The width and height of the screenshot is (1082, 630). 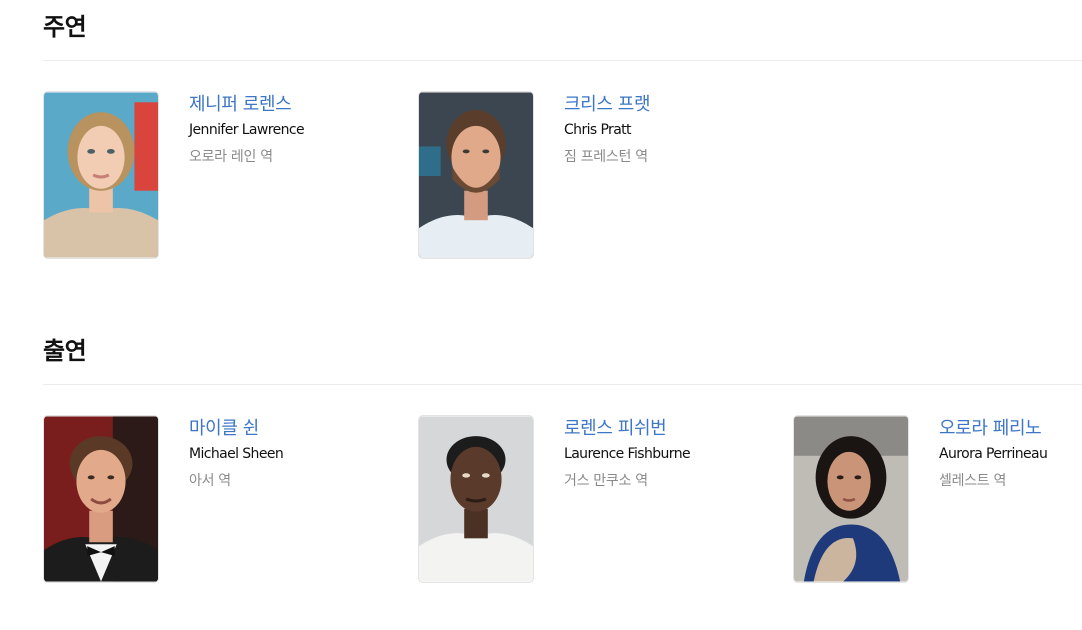 What do you see at coordinates (993, 454) in the screenshot?
I see `actor-name-en: Aurora Perrineau` at bounding box center [993, 454].